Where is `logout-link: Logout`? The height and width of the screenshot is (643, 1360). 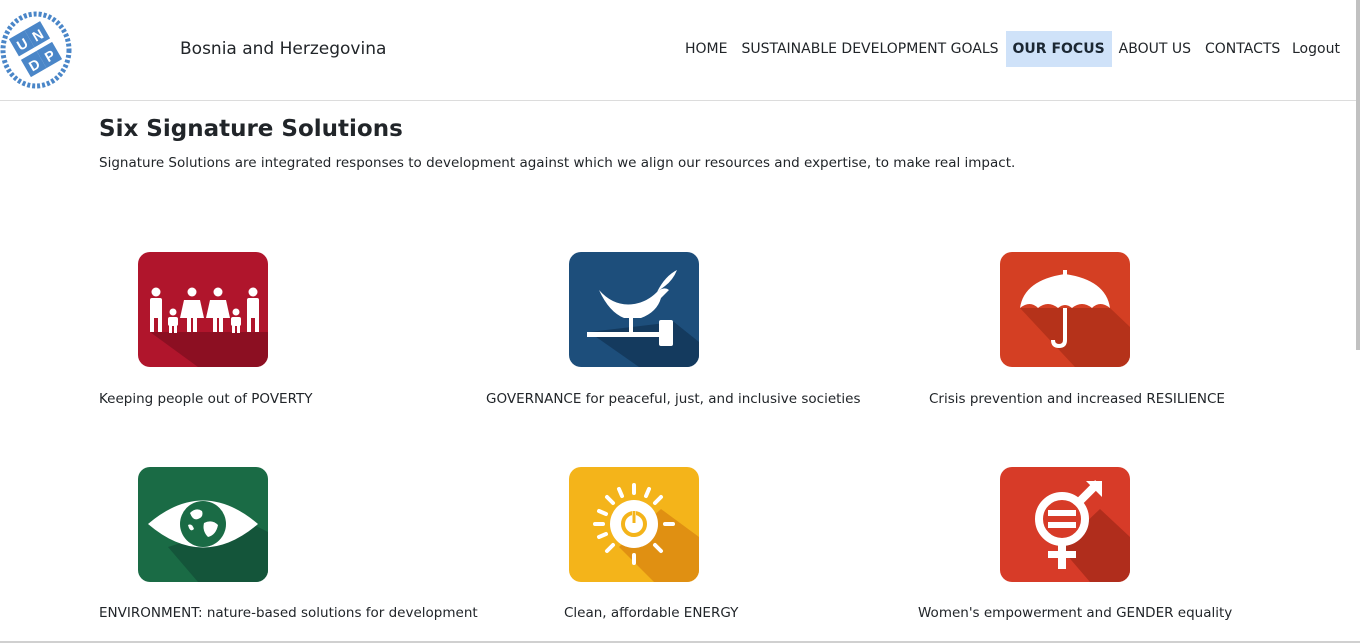
logout-link: Logout is located at coordinates (1316, 49).